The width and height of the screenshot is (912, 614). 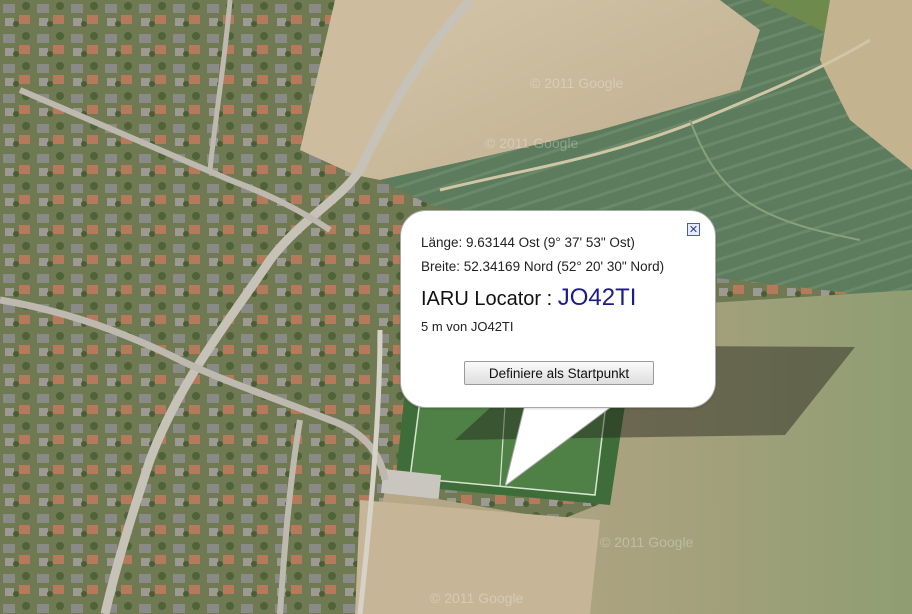 What do you see at coordinates (693, 229) in the screenshot?
I see `close-icon: ✕` at bounding box center [693, 229].